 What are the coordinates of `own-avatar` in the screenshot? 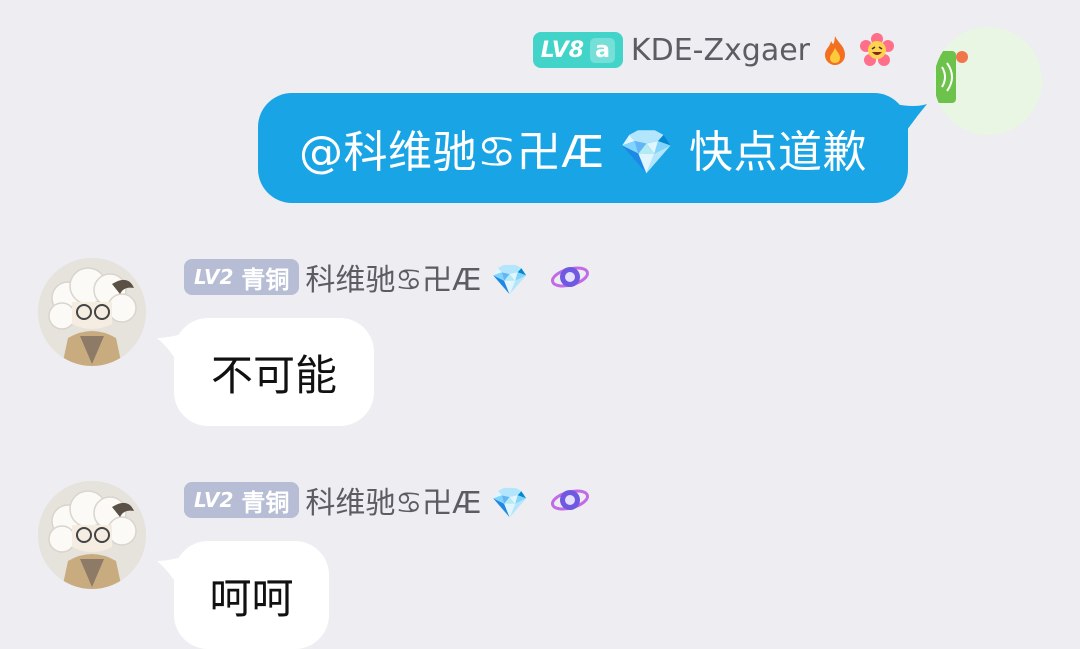 It's located at (988, 81).